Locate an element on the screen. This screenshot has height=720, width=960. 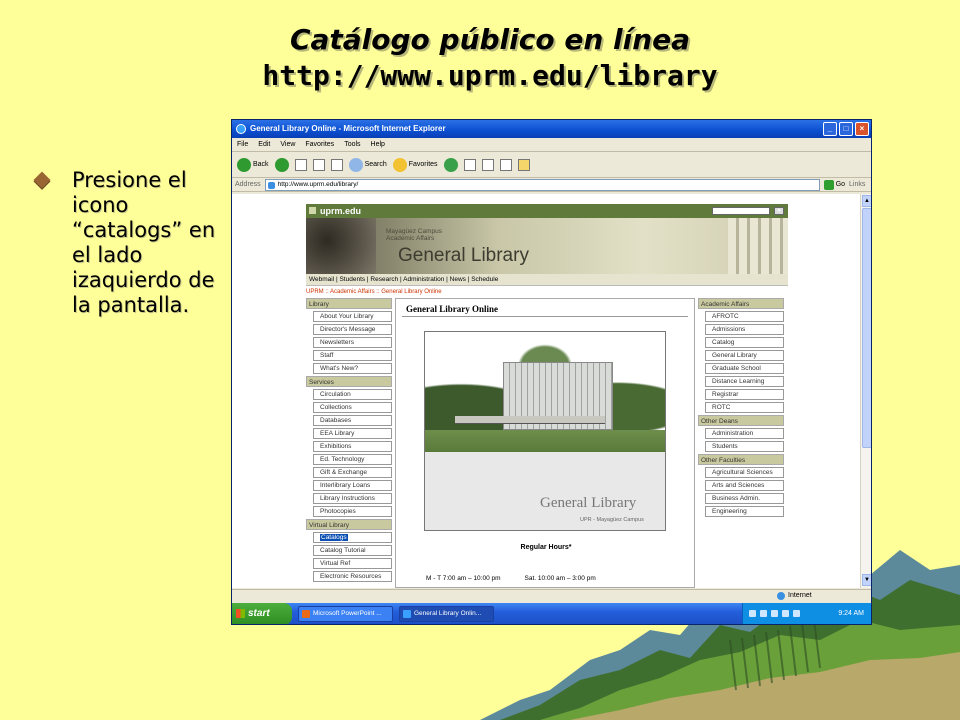
history-button is located at coordinates (450, 164).